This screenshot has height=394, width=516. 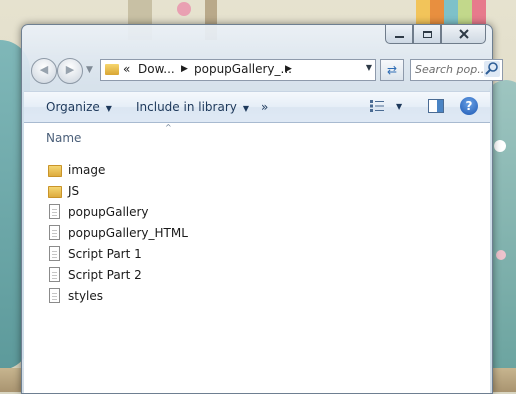 I want to click on caption-buttons, so click(x=435, y=34).